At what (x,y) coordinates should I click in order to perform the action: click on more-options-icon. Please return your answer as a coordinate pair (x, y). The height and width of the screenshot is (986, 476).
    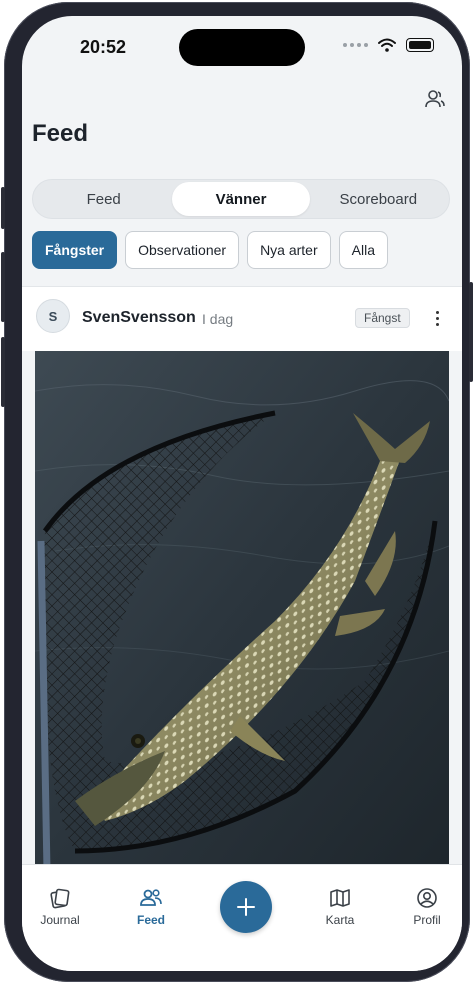
    Looking at the image, I should click on (437, 318).